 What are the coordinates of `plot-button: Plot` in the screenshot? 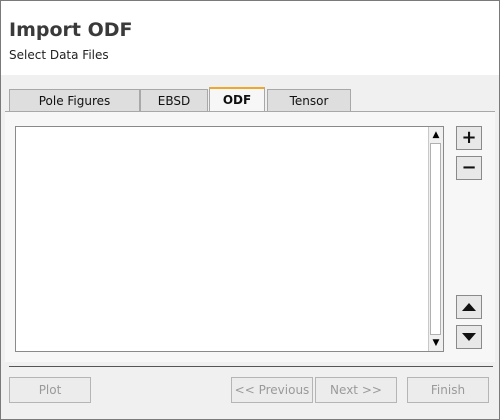 It's located at (50, 390).